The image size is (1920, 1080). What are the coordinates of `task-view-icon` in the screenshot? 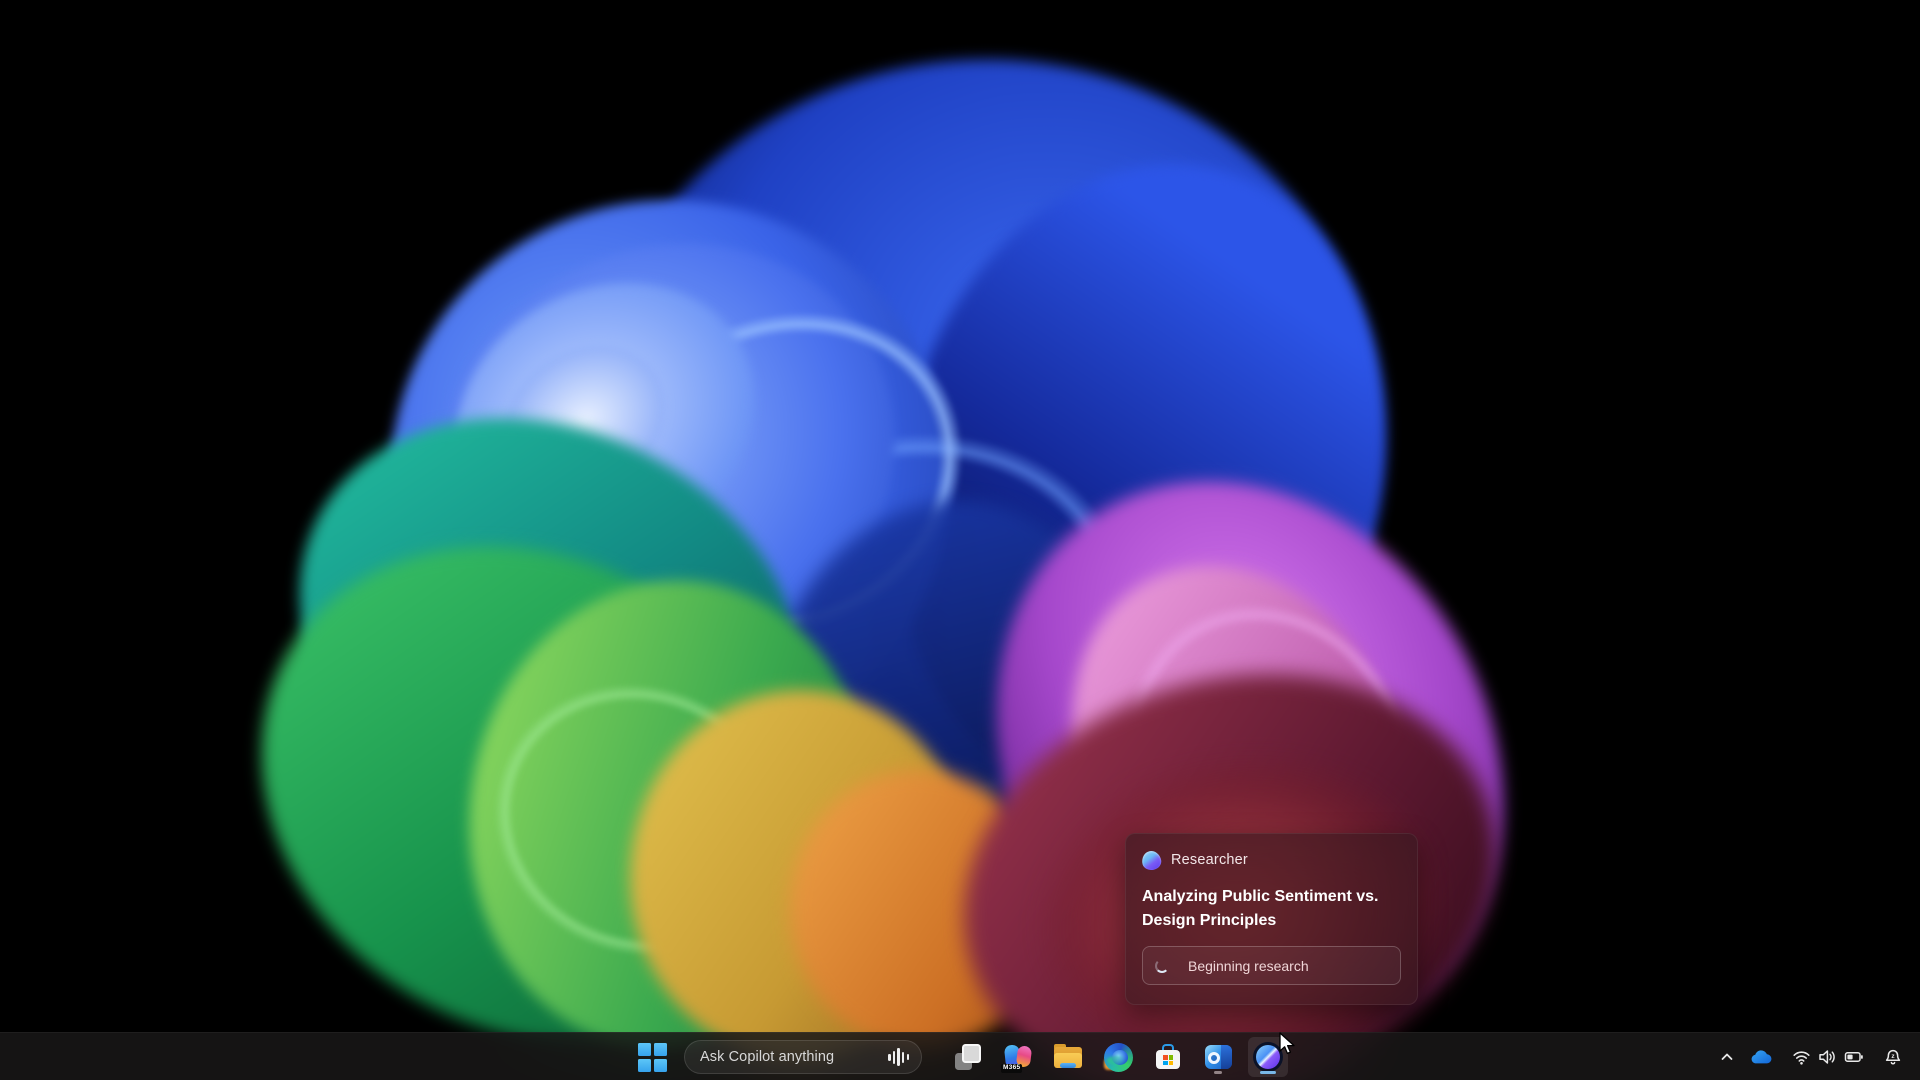 It's located at (968, 1057).